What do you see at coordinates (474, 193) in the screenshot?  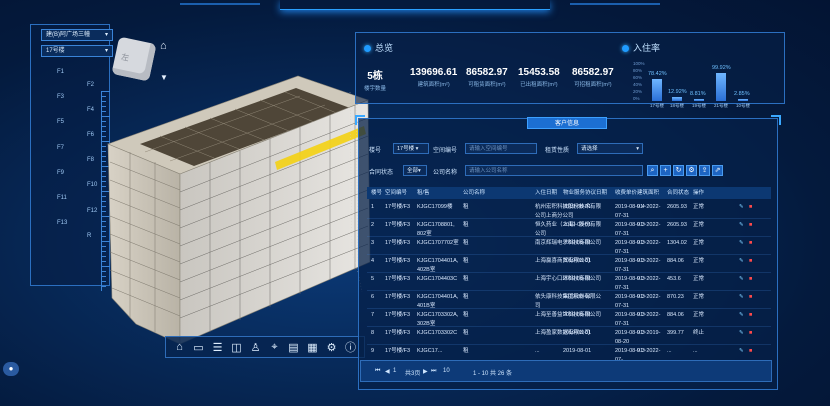 I see `column-header: 公司名称` at bounding box center [474, 193].